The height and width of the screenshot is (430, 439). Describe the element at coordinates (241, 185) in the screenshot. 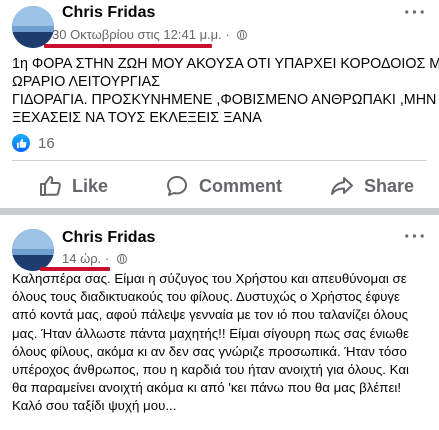

I see `comment-label: Comment` at that location.